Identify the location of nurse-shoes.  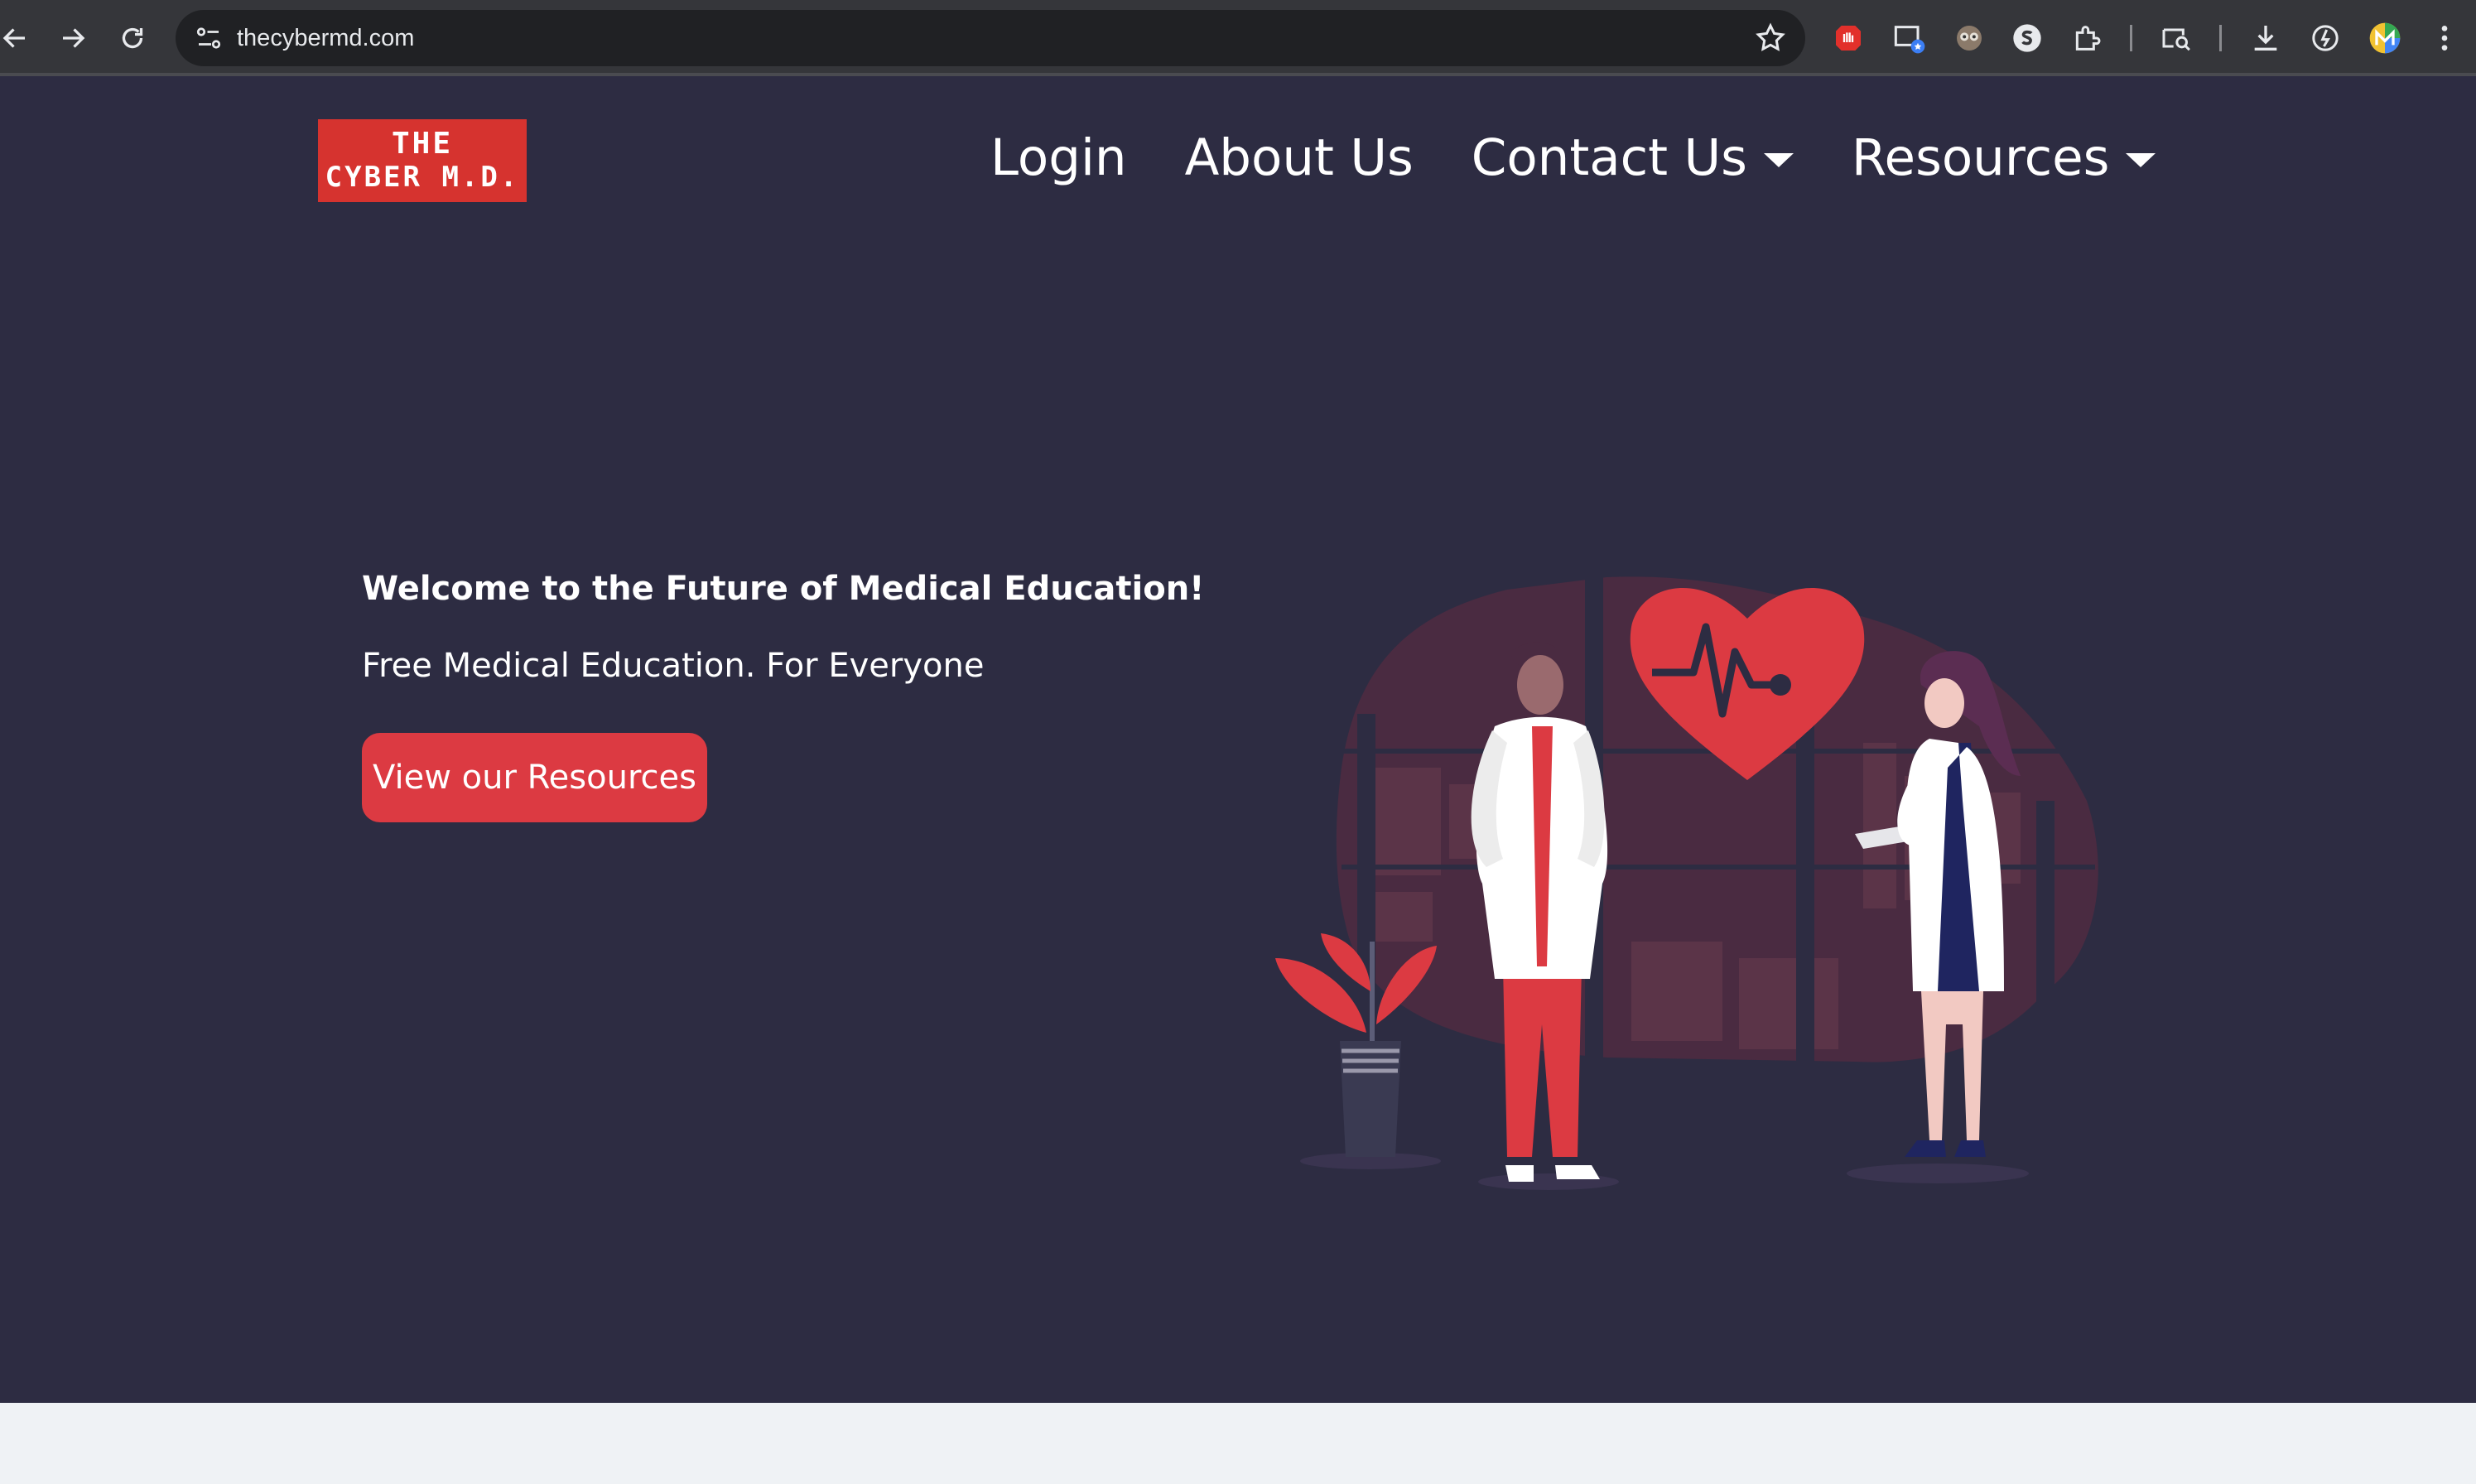
(1945, 1148).